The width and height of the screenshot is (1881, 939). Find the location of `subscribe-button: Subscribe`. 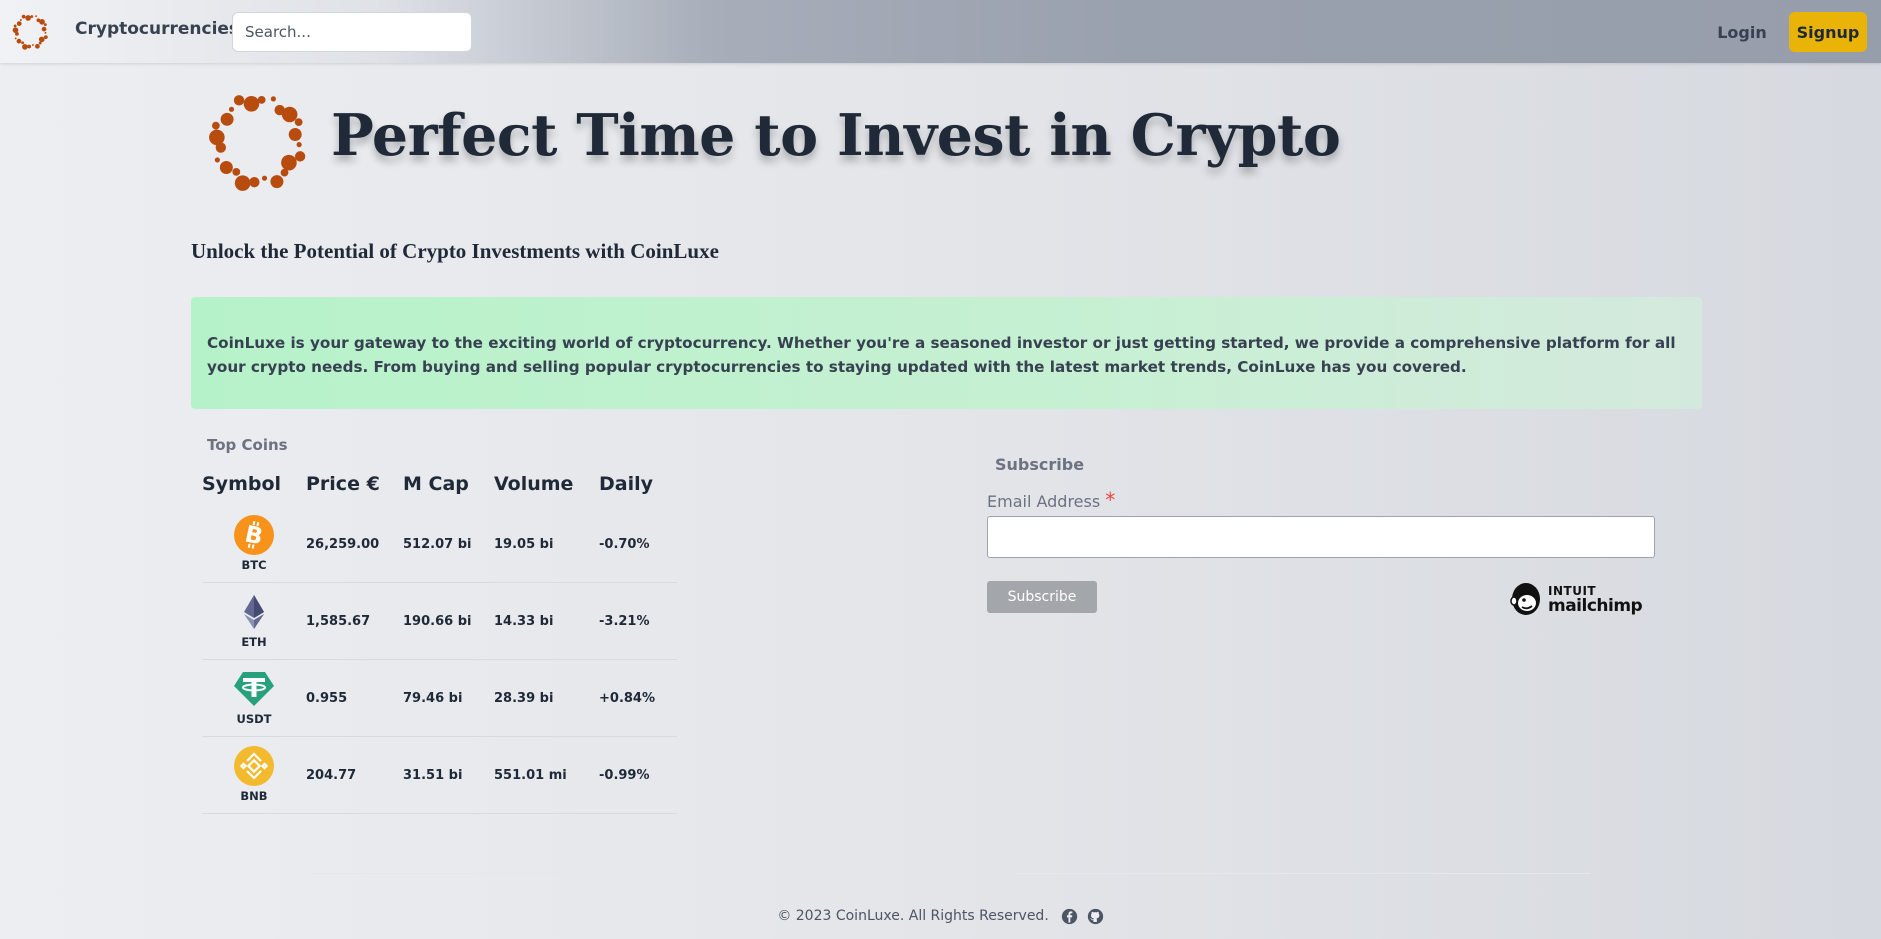

subscribe-button: Subscribe is located at coordinates (1042, 597).